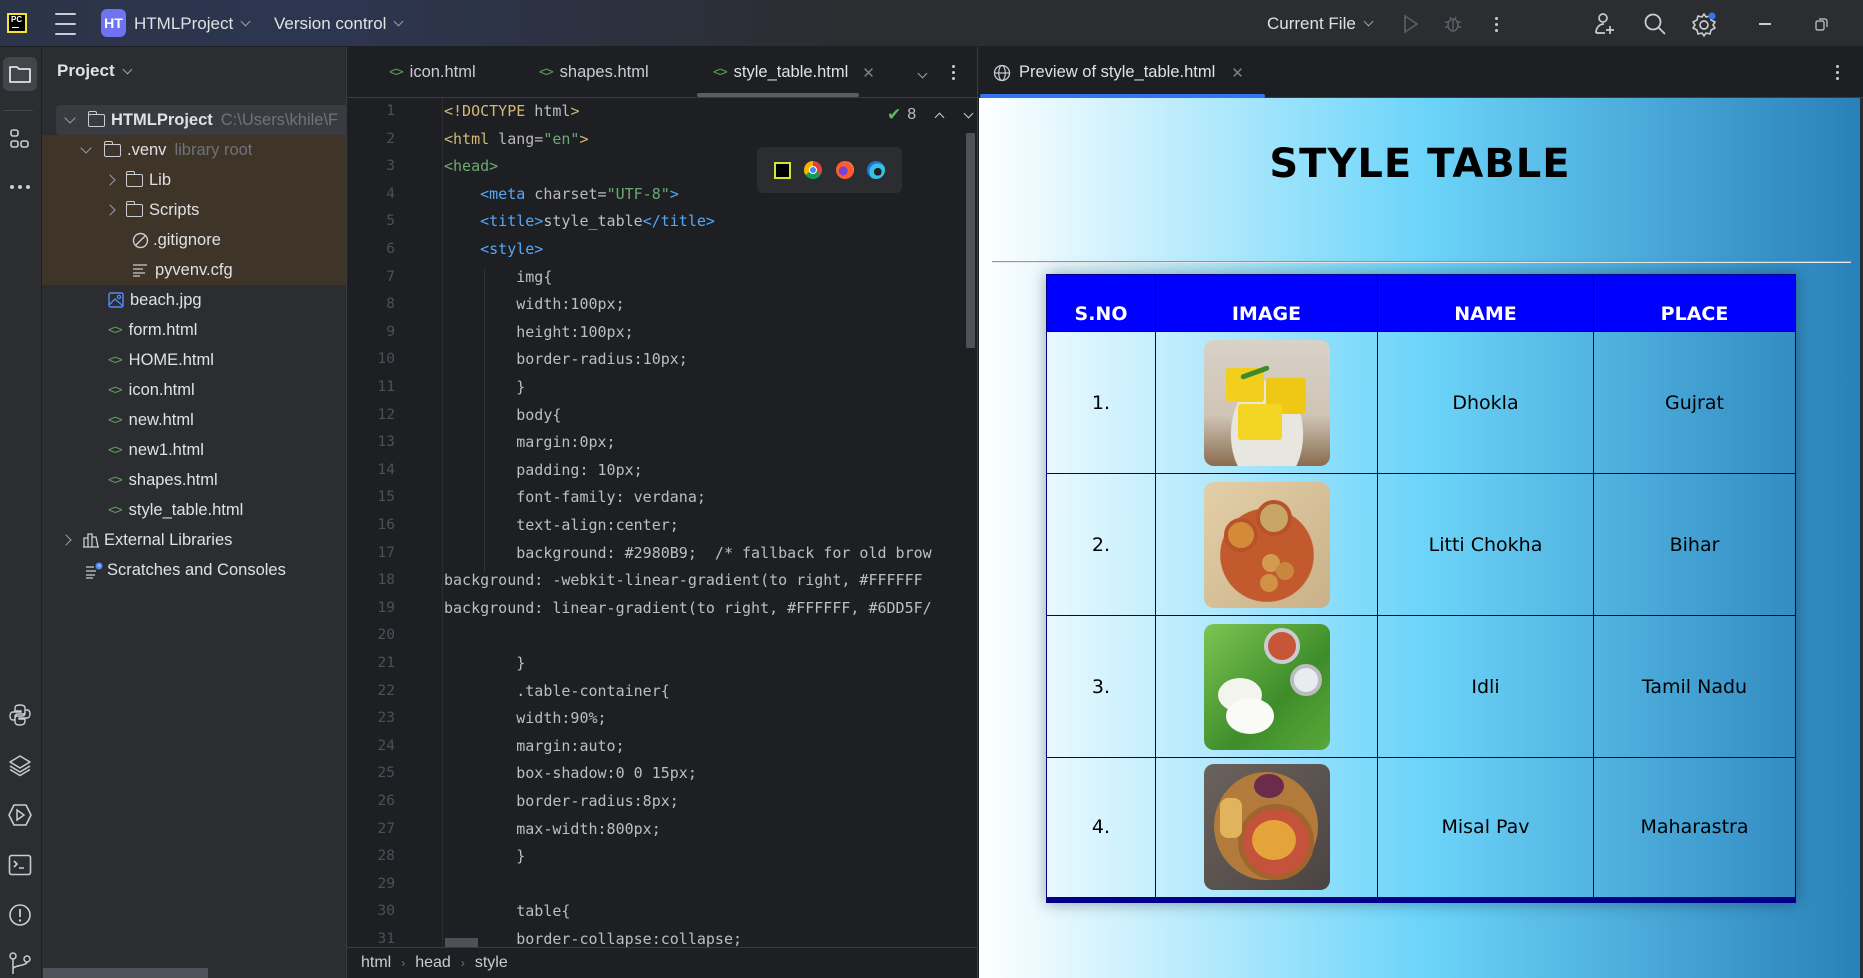  What do you see at coordinates (192, 23) in the screenshot?
I see `project-switcher: HTMLProject` at bounding box center [192, 23].